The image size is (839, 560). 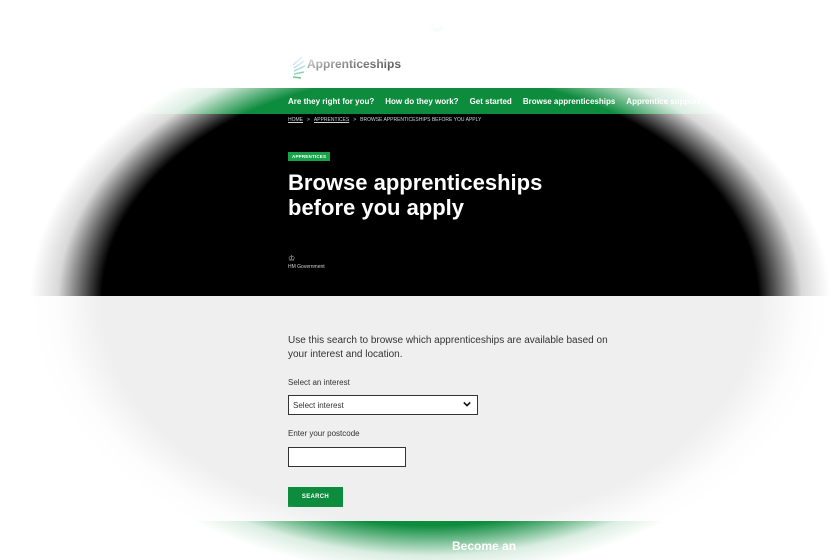 What do you see at coordinates (292, 258) in the screenshot?
I see `crest-icon: ♔` at bounding box center [292, 258].